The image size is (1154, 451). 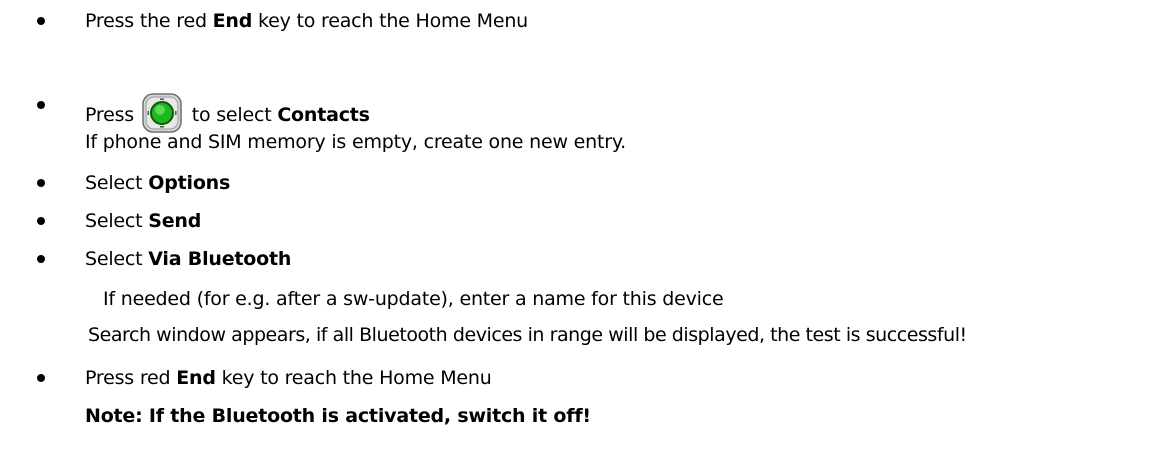 What do you see at coordinates (189, 183) in the screenshot?
I see `menu-name: Options` at bounding box center [189, 183].